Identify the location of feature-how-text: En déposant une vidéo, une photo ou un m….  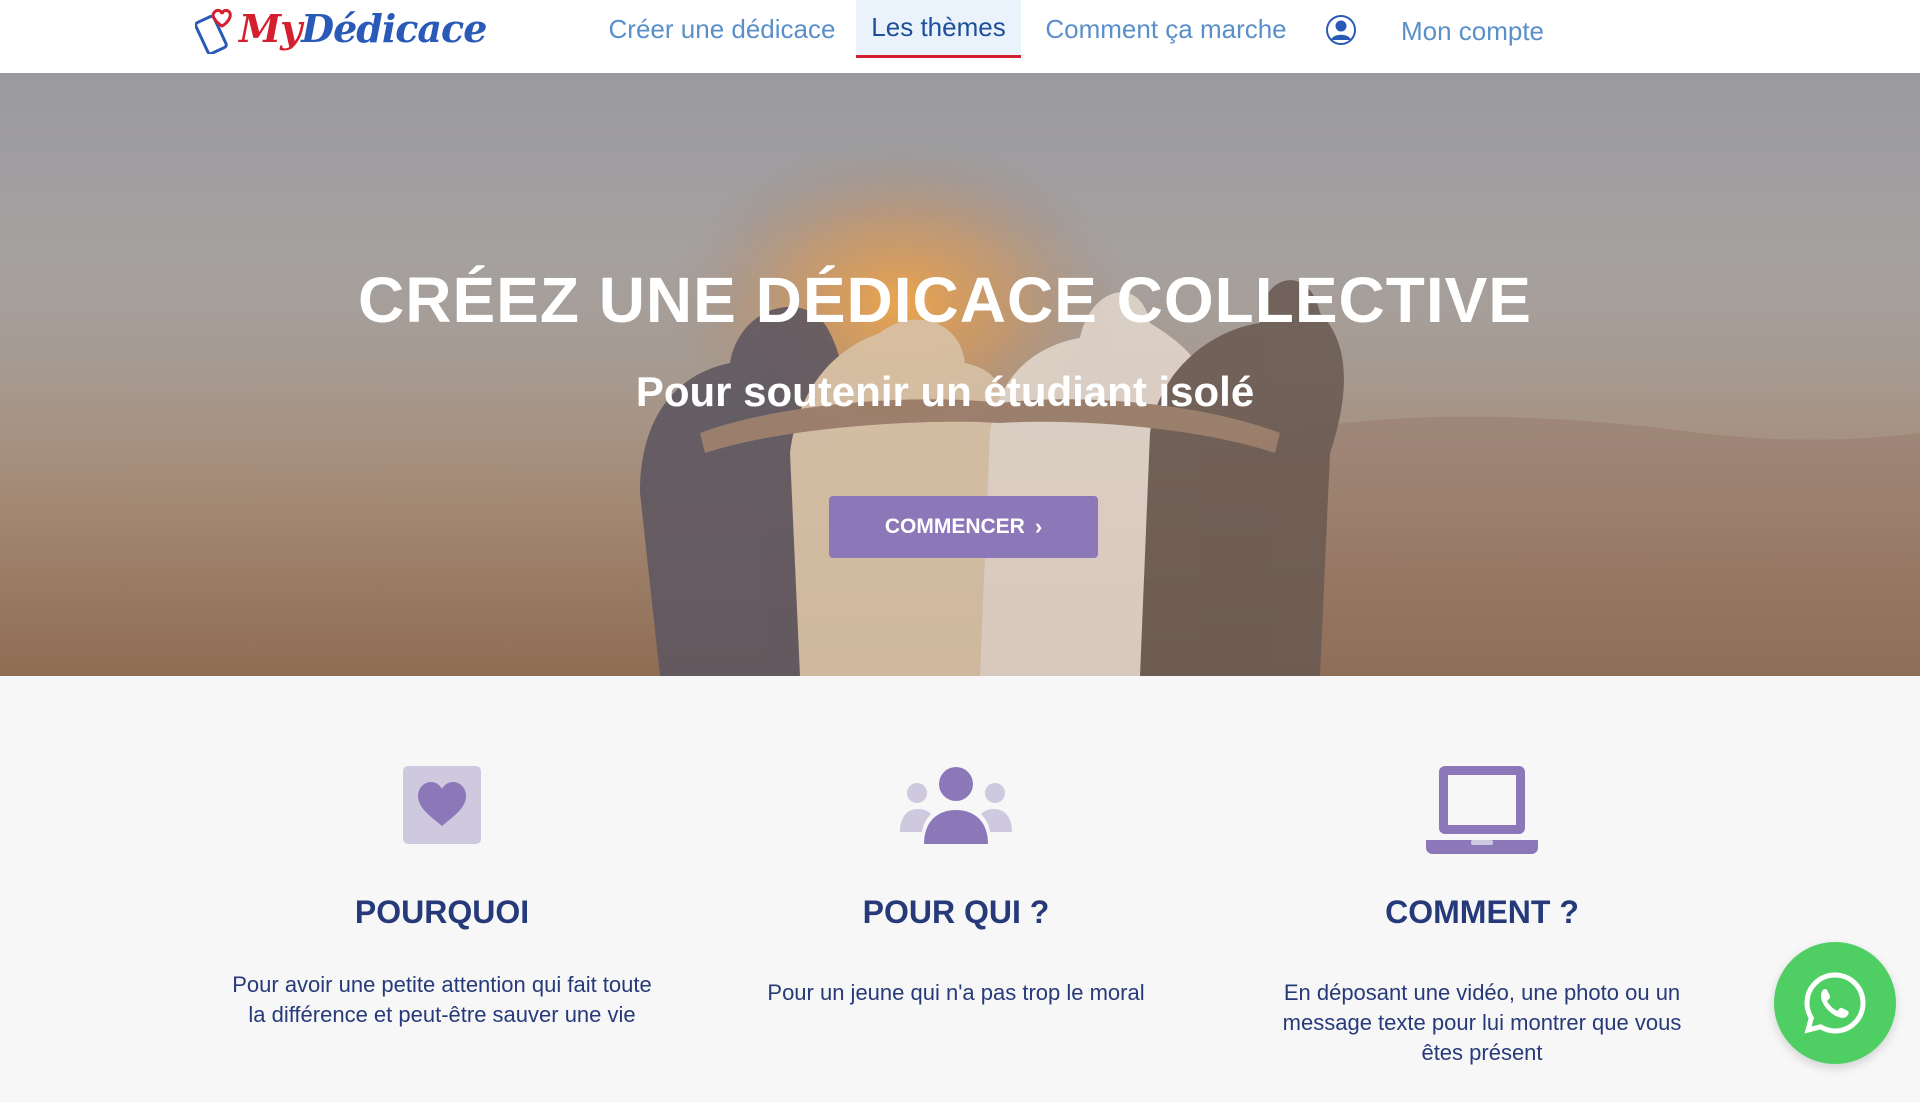
(1482, 1022).